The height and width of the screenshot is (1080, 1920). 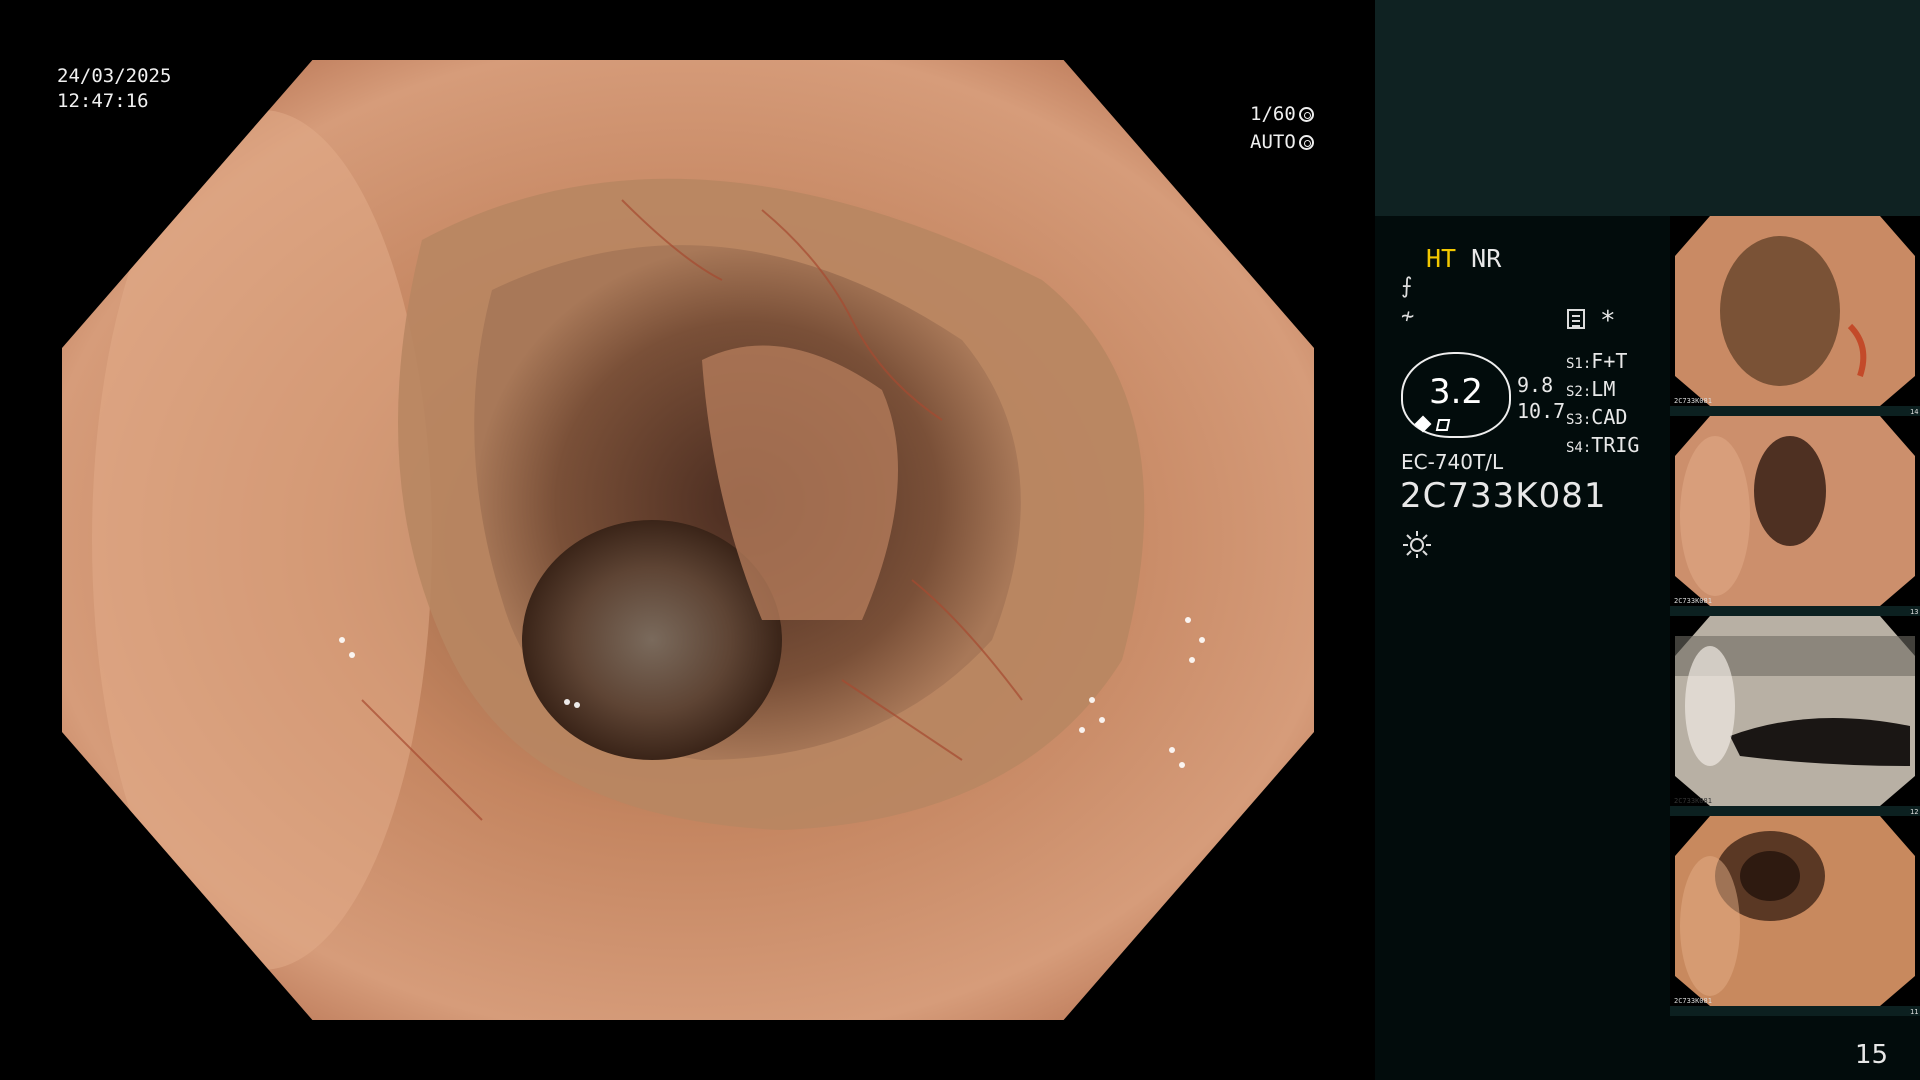 I want to click on nr-label: NR, so click(x=1486, y=258).